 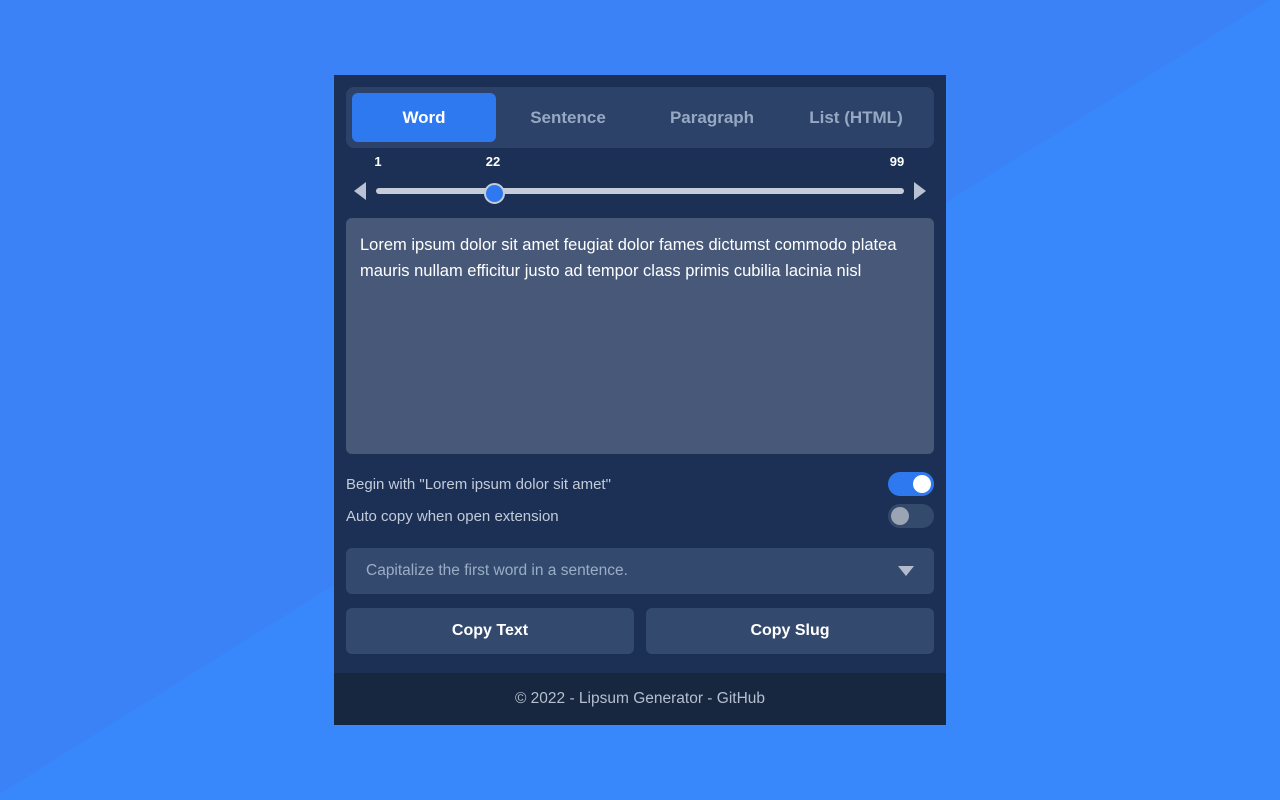 I want to click on capitalization-select: Capitalize the first word in a sentence., so click(x=640, y=571).